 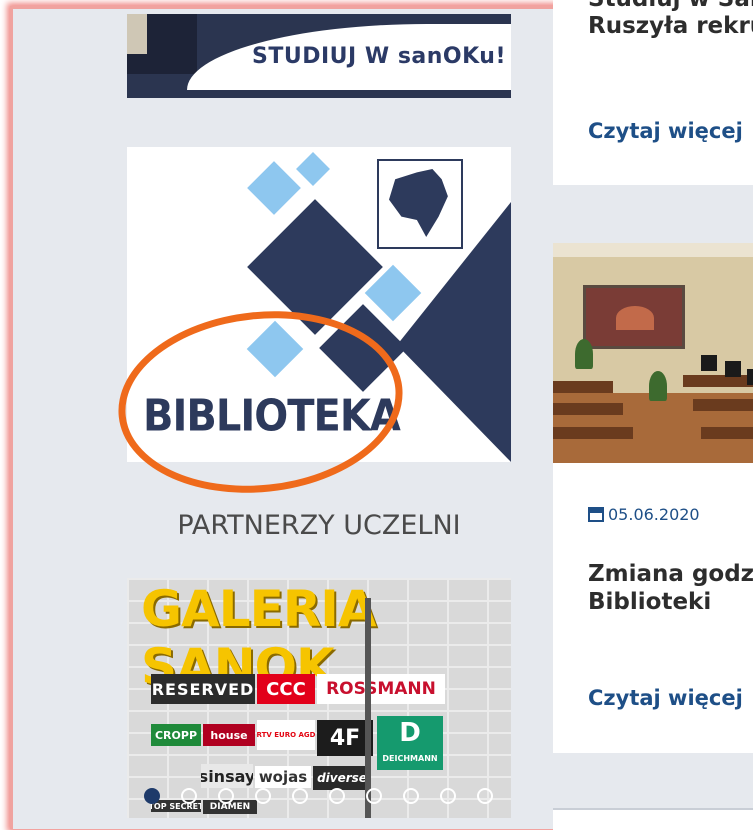 What do you see at coordinates (654, 514) in the screenshot?
I see `news-date-text: 05.06.2020` at bounding box center [654, 514].